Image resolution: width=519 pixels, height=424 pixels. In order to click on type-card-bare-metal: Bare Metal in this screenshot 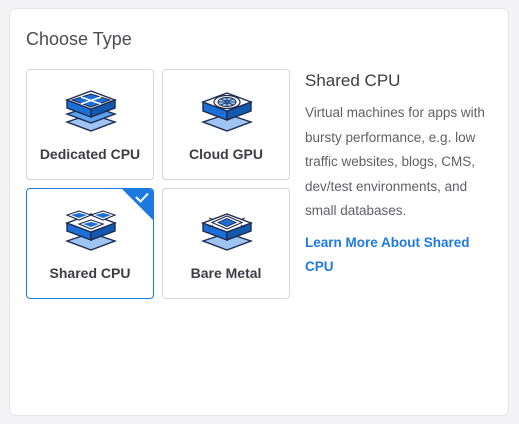, I will do `click(226, 243)`.